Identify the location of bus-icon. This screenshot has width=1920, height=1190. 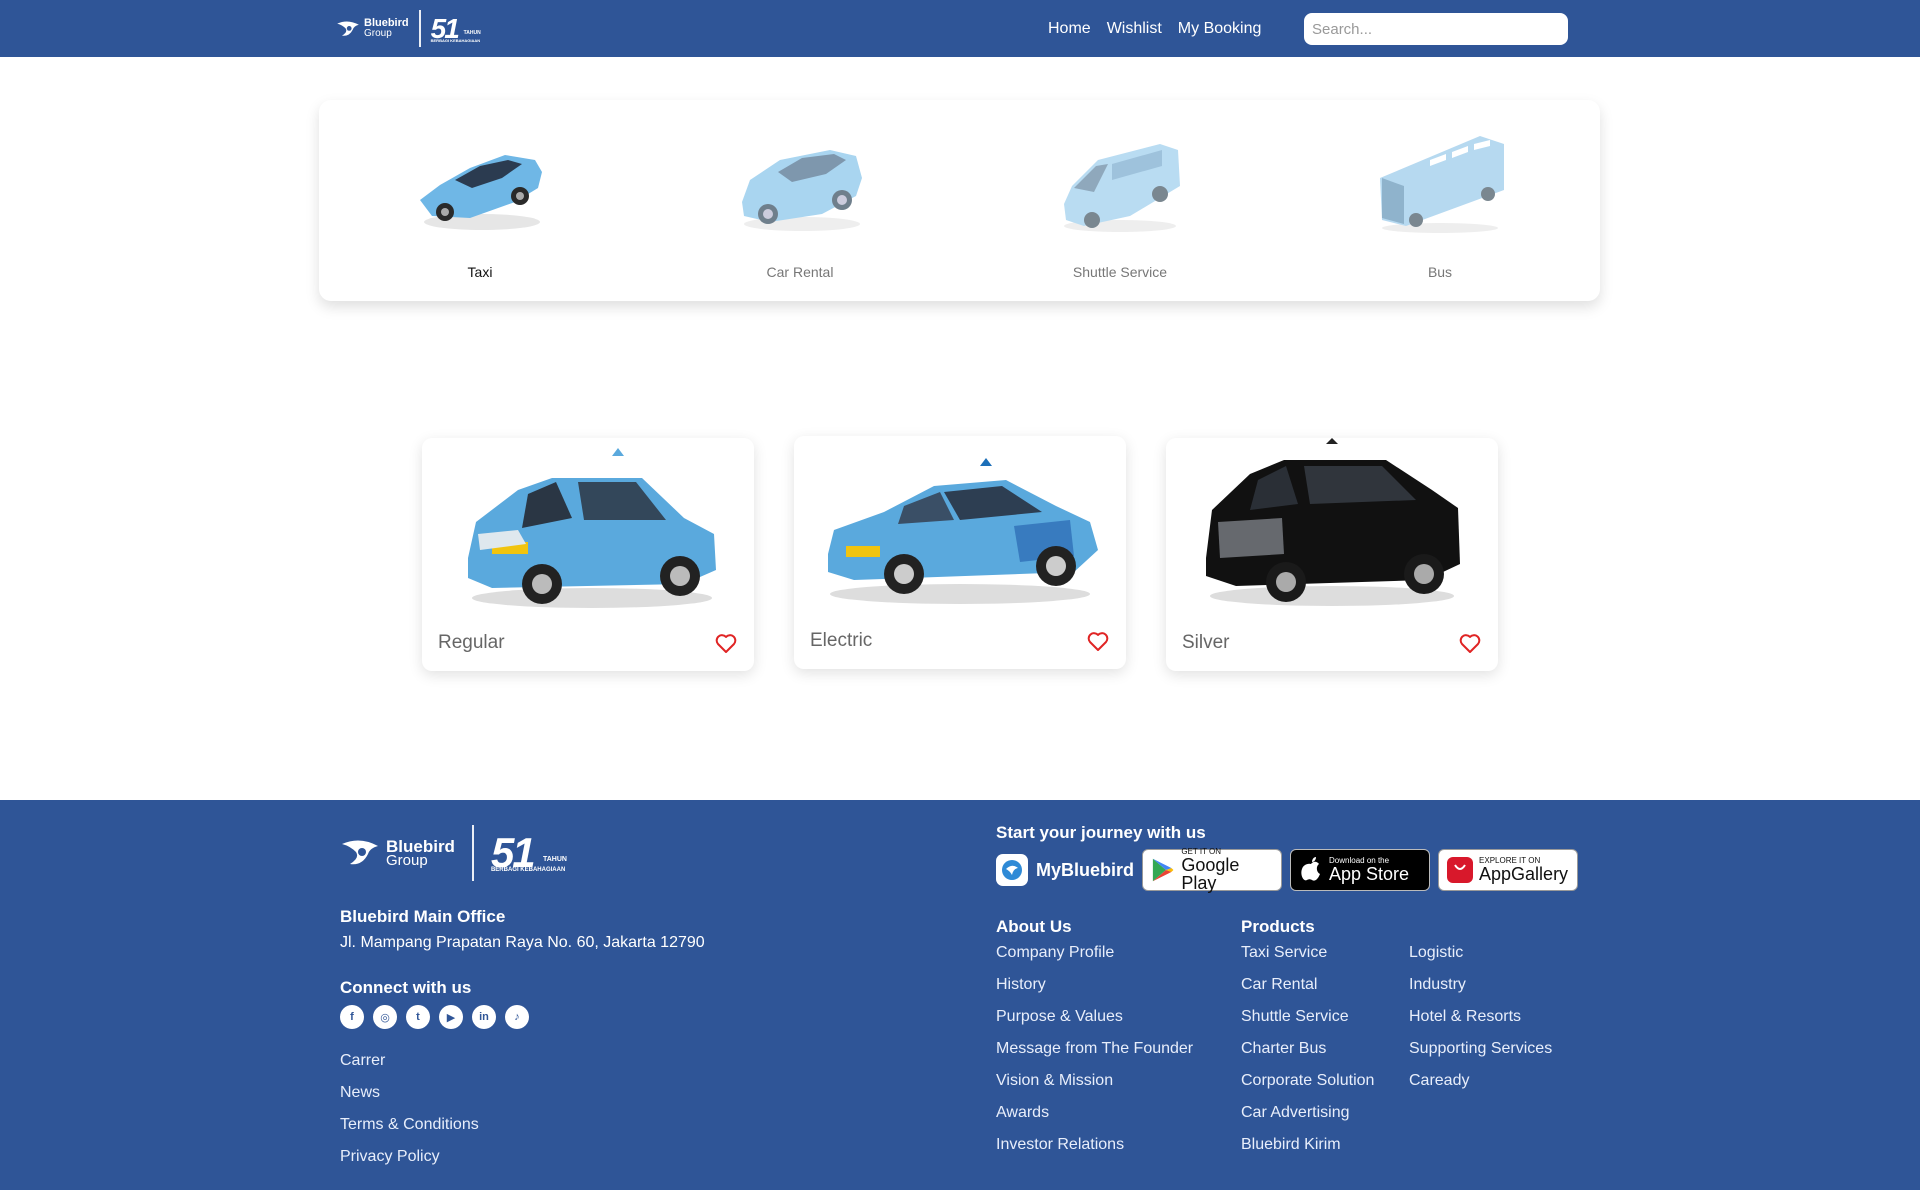
(1442, 184).